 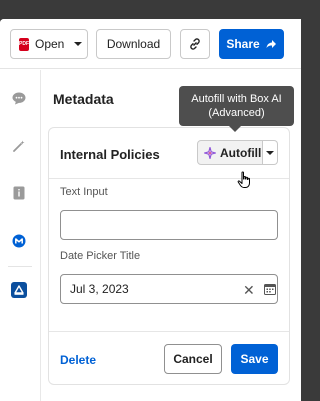 I want to click on date-picker-label: Date Picker Title, so click(x=100, y=256).